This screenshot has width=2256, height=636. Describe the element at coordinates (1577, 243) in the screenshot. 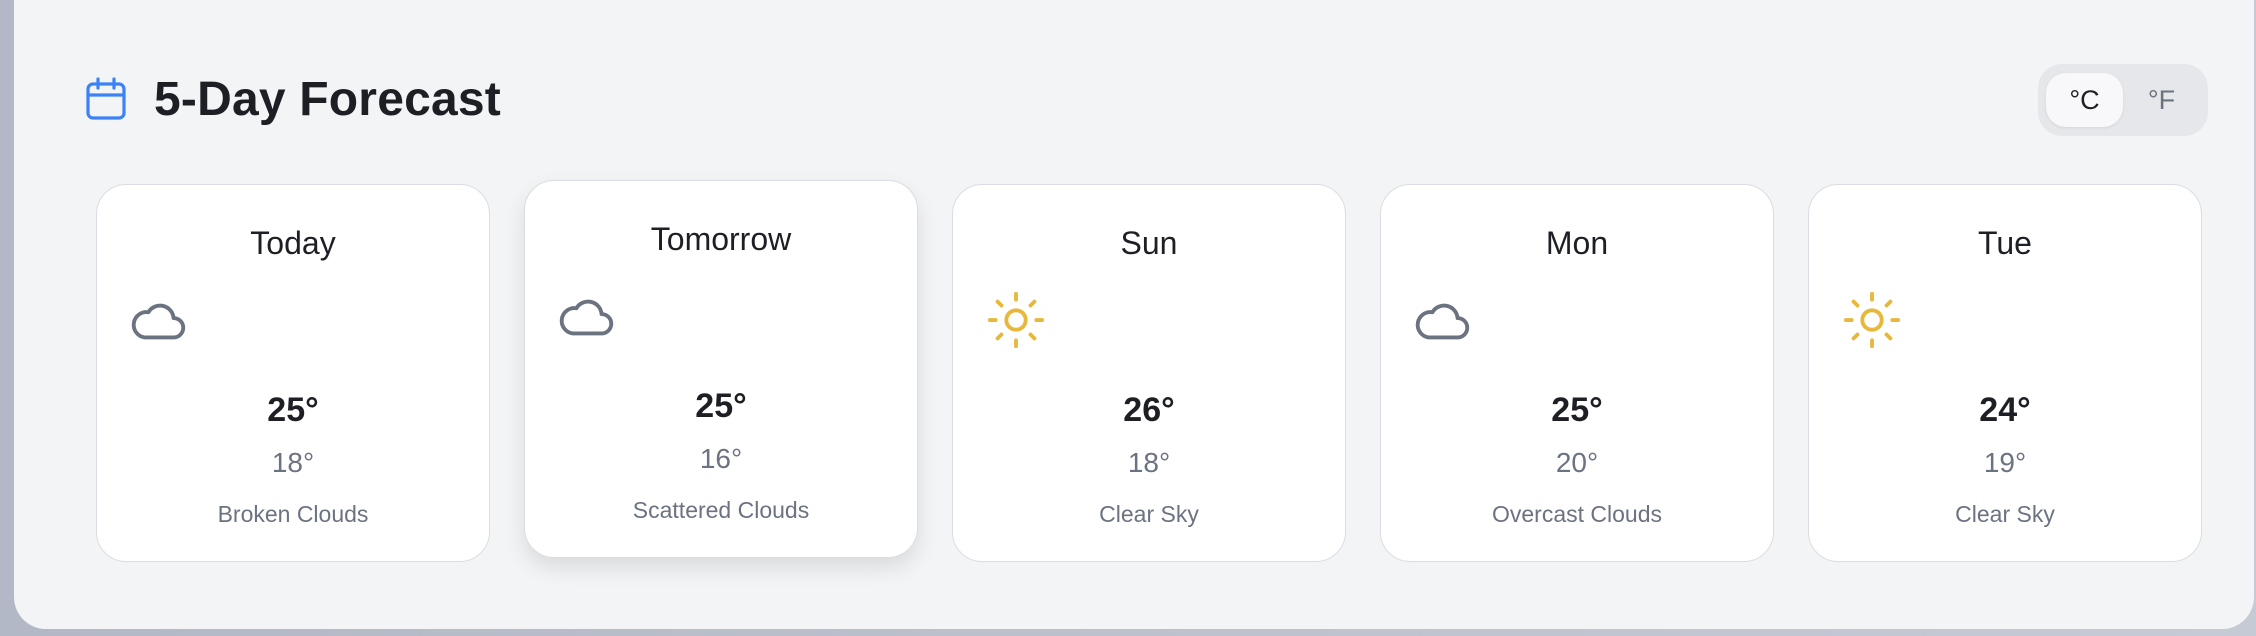

I see `day-label: Mon` at that location.